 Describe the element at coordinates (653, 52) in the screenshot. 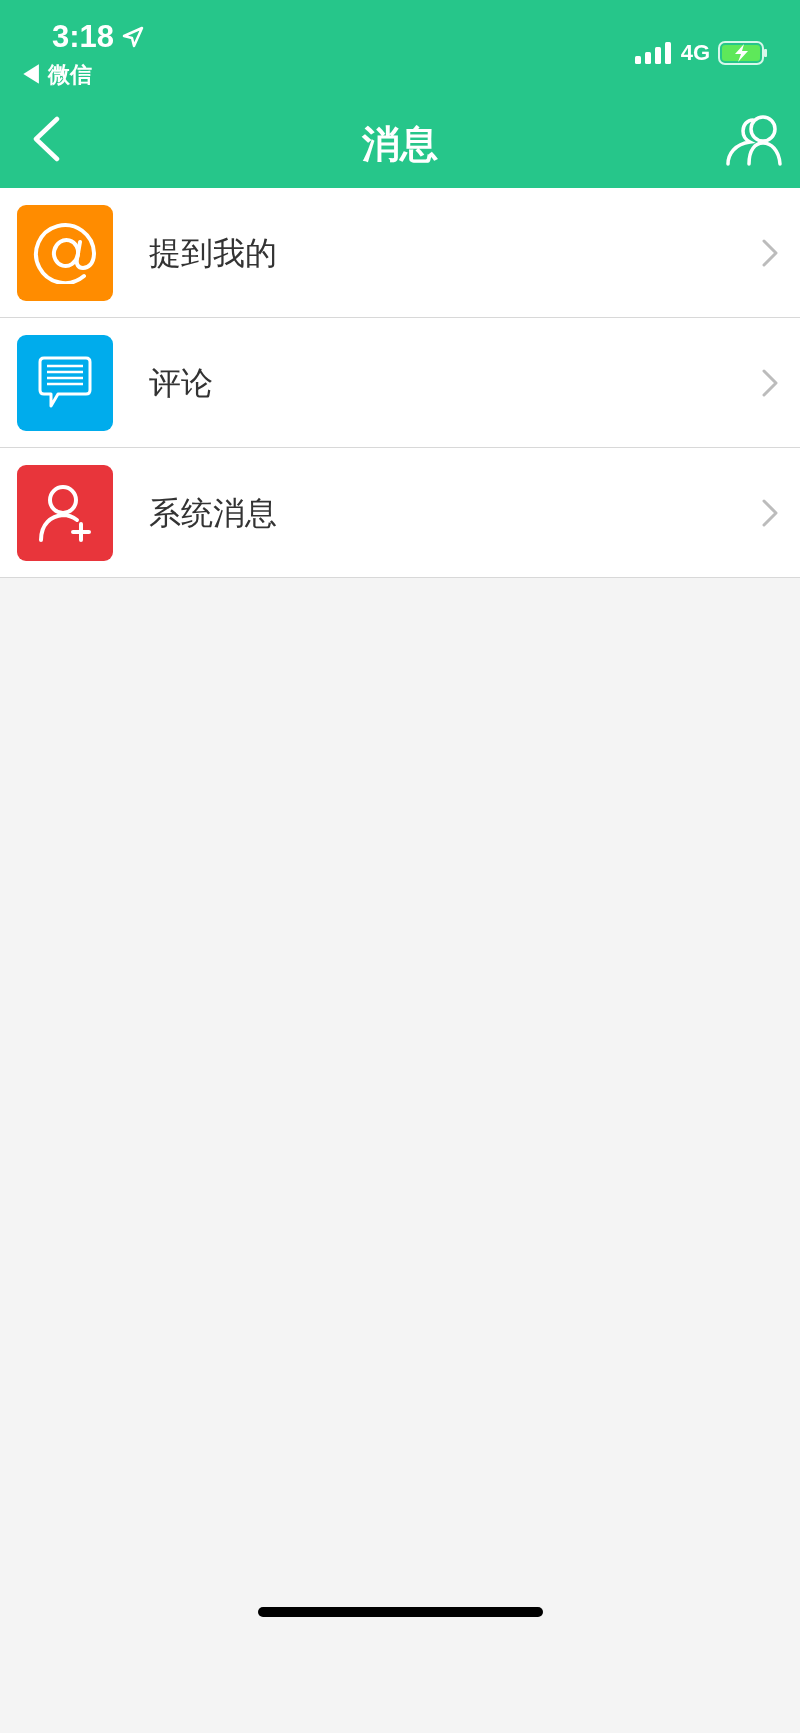

I see `signal-icon` at that location.